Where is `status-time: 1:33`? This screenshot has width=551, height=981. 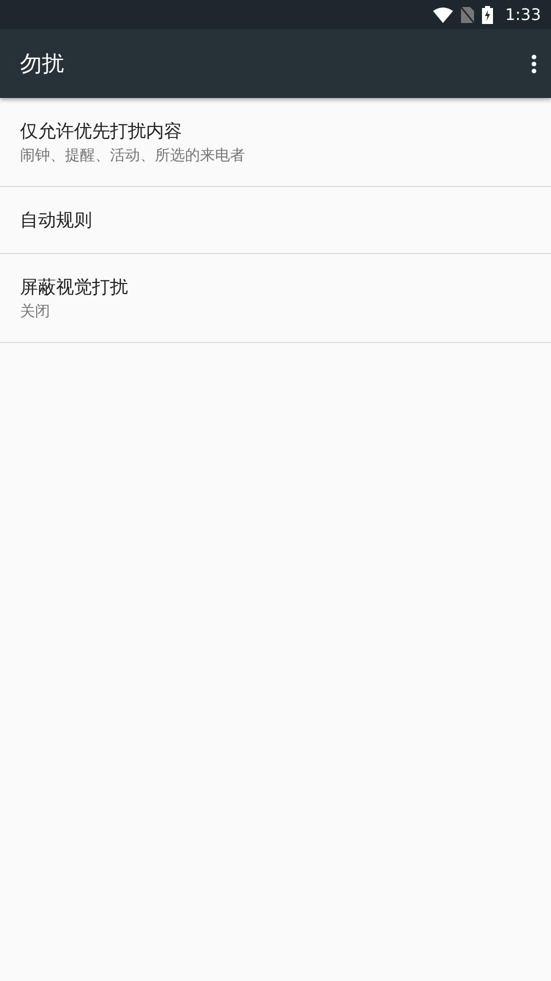
status-time: 1:33 is located at coordinates (523, 14).